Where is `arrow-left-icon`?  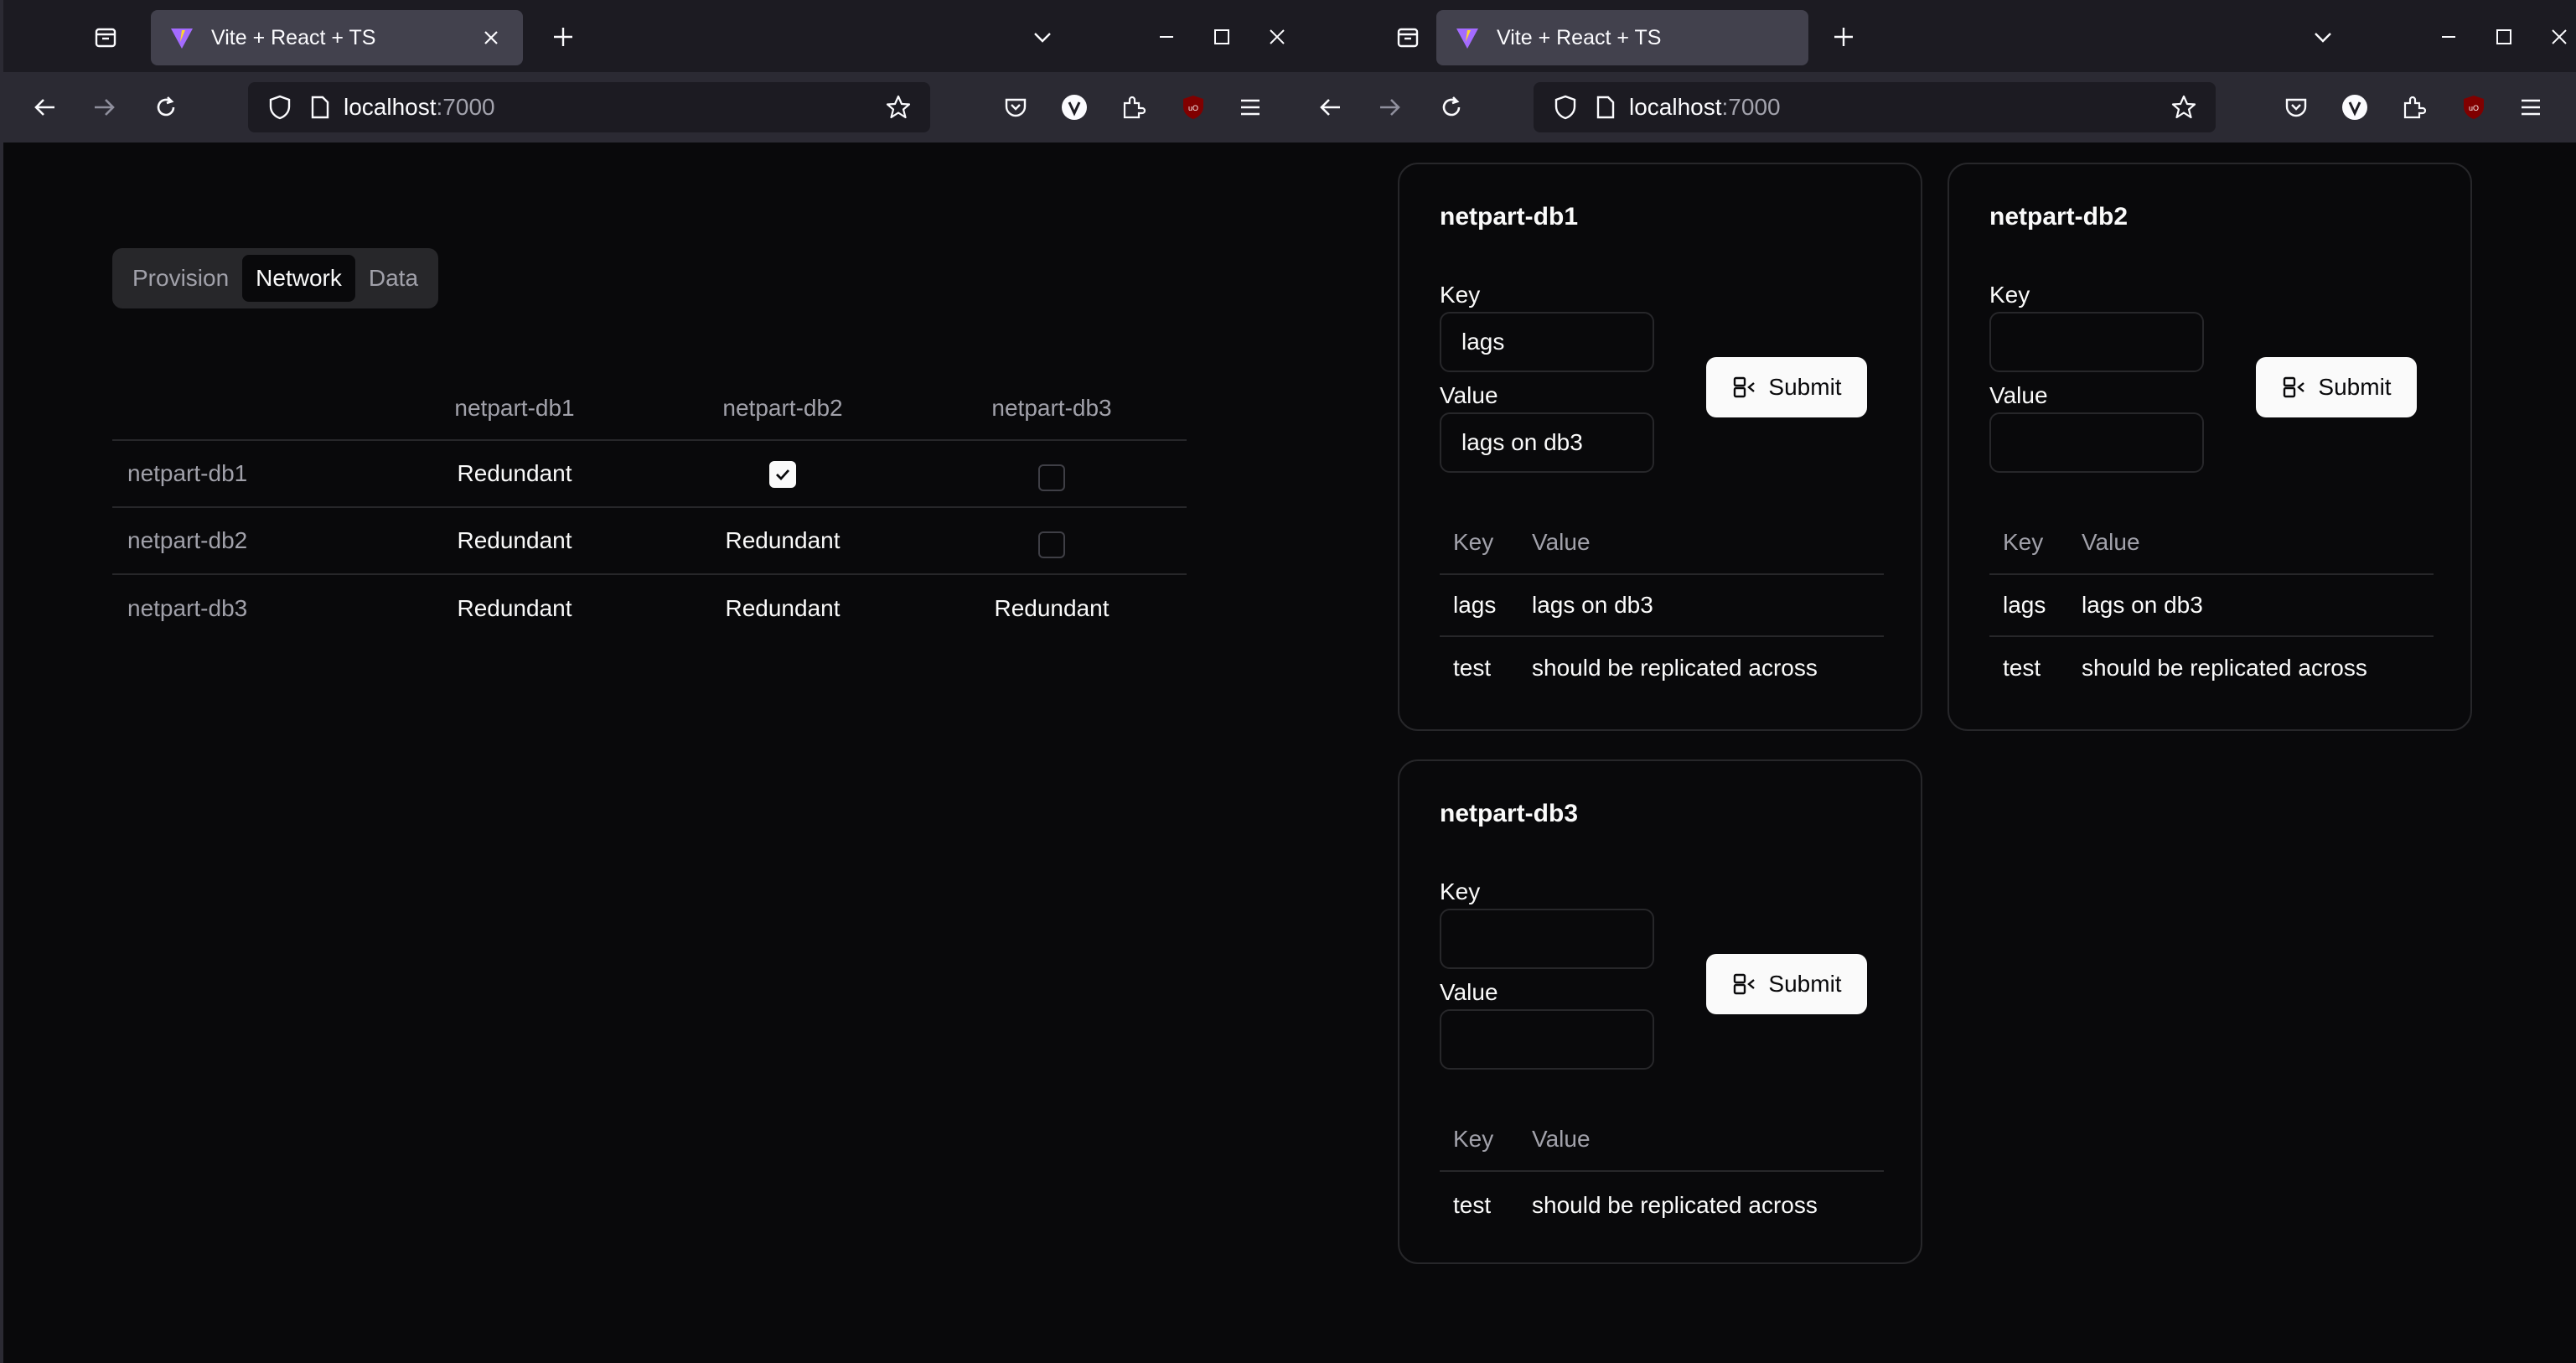
arrow-left-icon is located at coordinates (1330, 107).